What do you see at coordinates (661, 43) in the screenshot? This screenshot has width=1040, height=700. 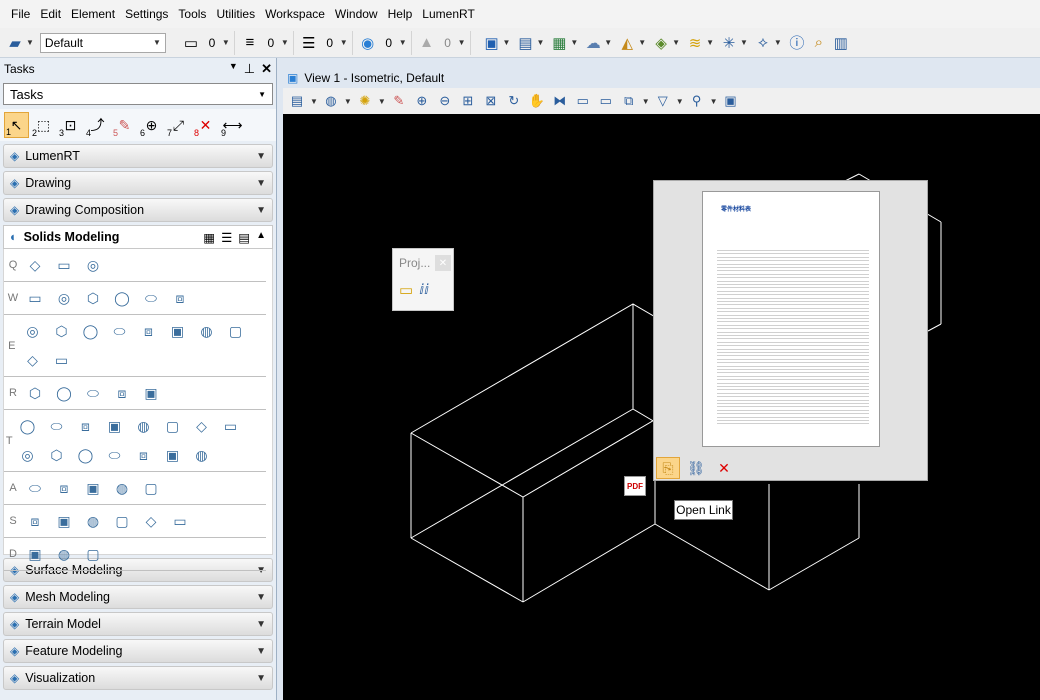 I see `stack-icon: ◈` at bounding box center [661, 43].